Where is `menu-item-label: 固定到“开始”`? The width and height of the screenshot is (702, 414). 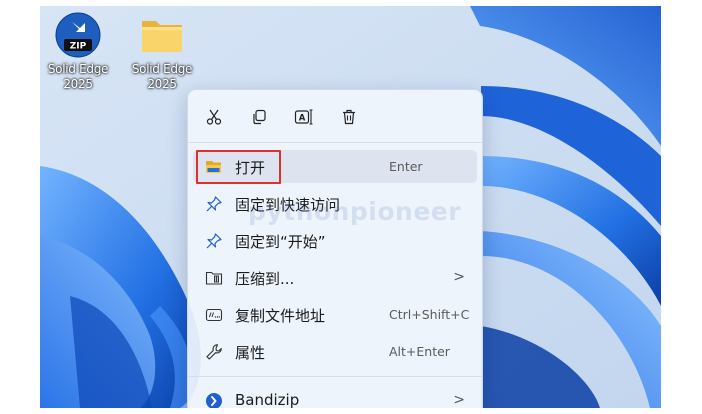
menu-item-label: 固定到“开始” is located at coordinates (280, 242).